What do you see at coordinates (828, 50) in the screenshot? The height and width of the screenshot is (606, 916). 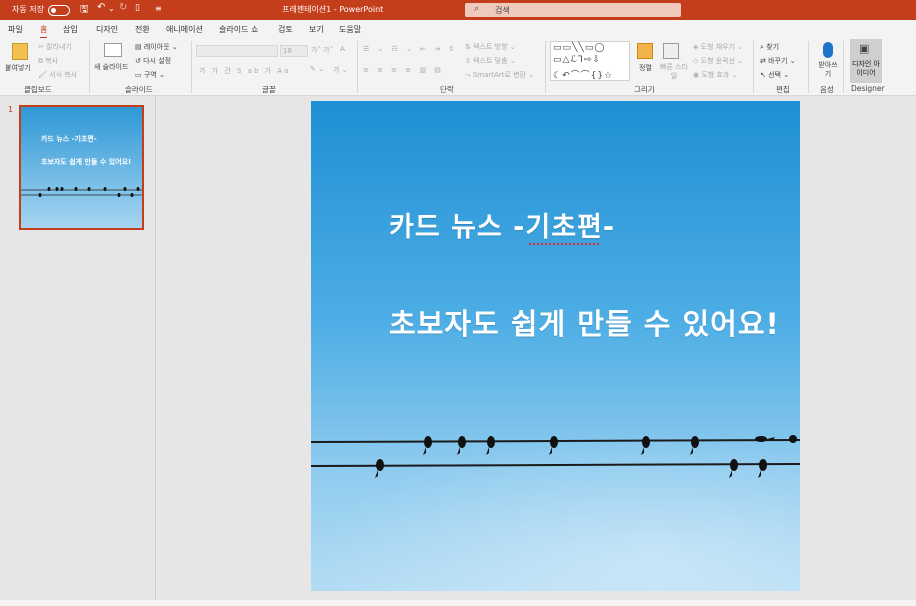 I see `microphone-icon` at bounding box center [828, 50].